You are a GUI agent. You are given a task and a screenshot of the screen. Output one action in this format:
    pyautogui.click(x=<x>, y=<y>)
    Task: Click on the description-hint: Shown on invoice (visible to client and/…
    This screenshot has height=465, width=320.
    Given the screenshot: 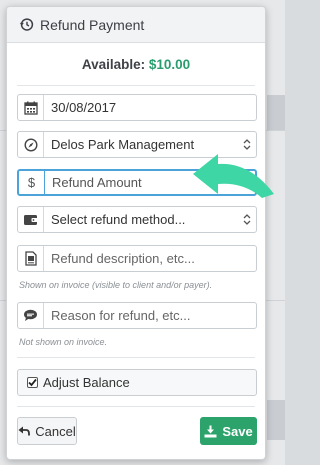 What is the action you would take?
    pyautogui.click(x=116, y=285)
    